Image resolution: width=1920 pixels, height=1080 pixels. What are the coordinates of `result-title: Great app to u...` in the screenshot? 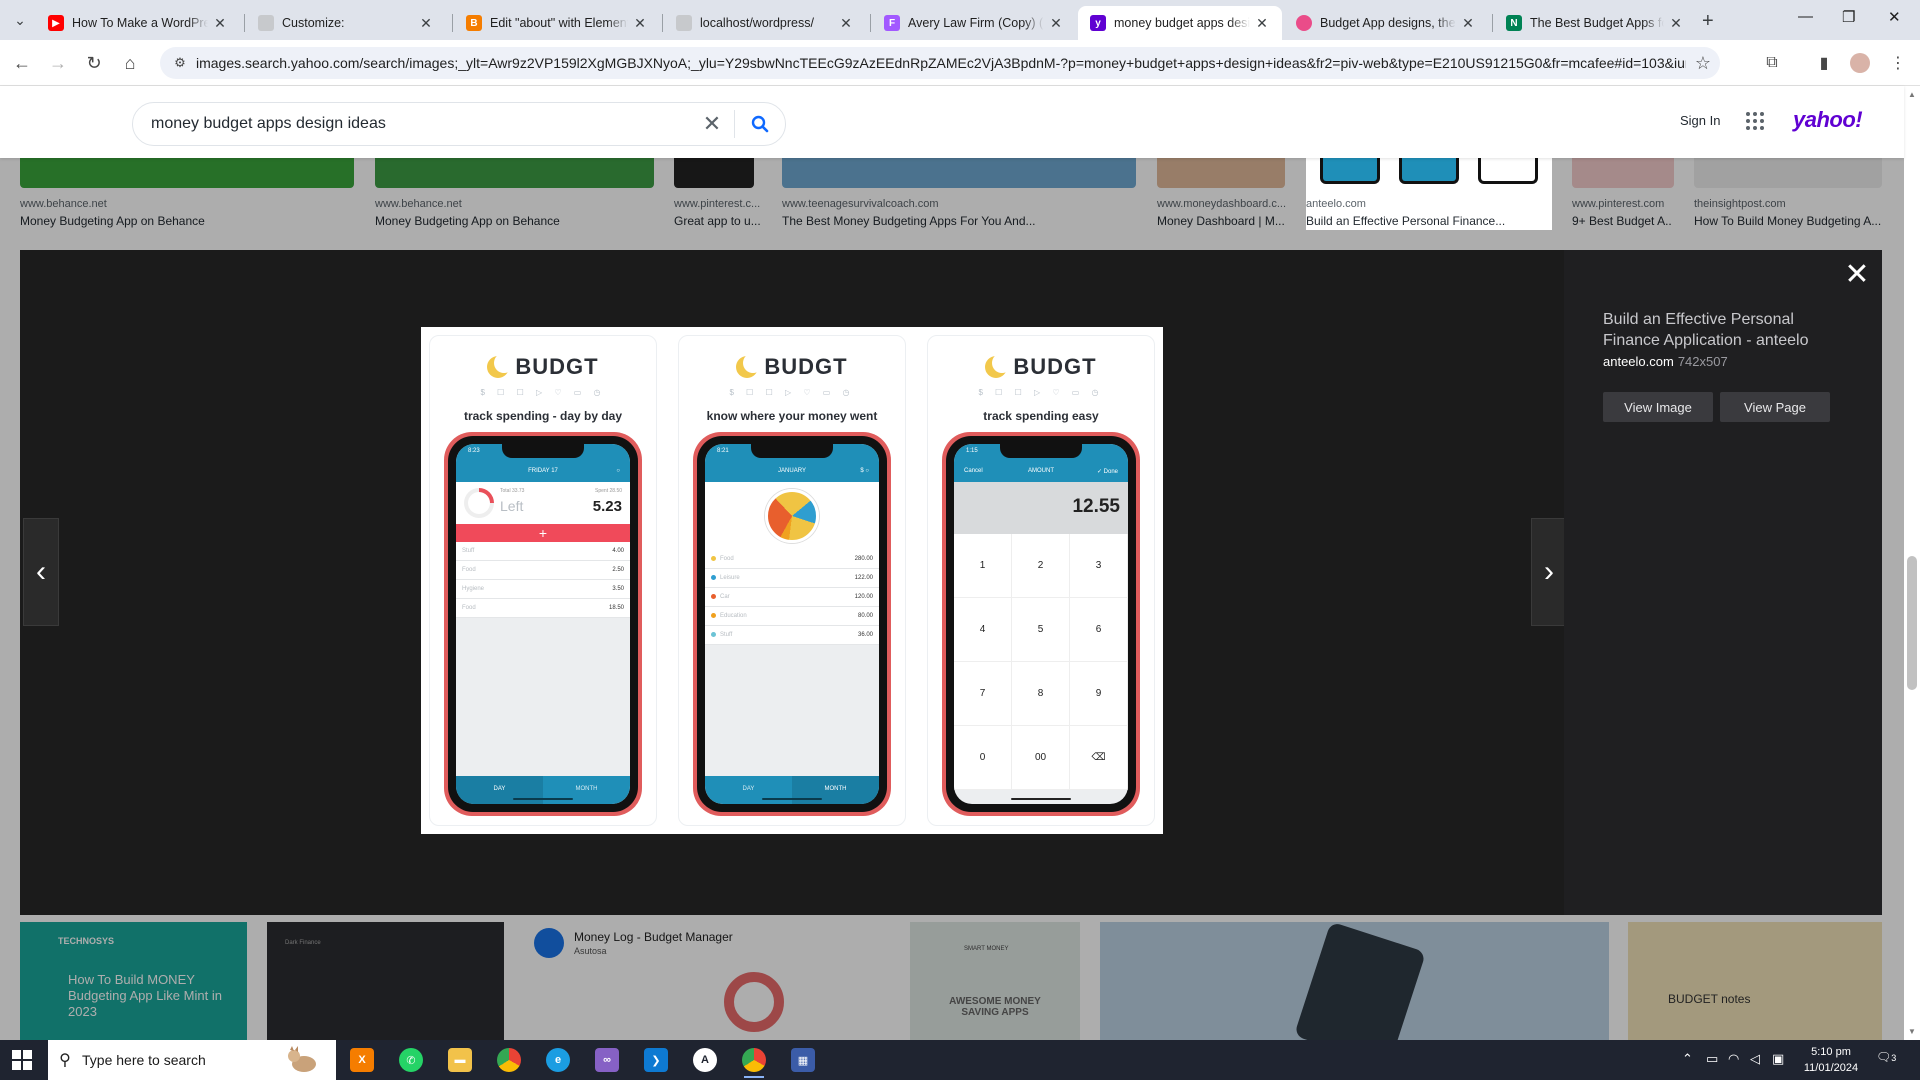 It's located at (719, 221).